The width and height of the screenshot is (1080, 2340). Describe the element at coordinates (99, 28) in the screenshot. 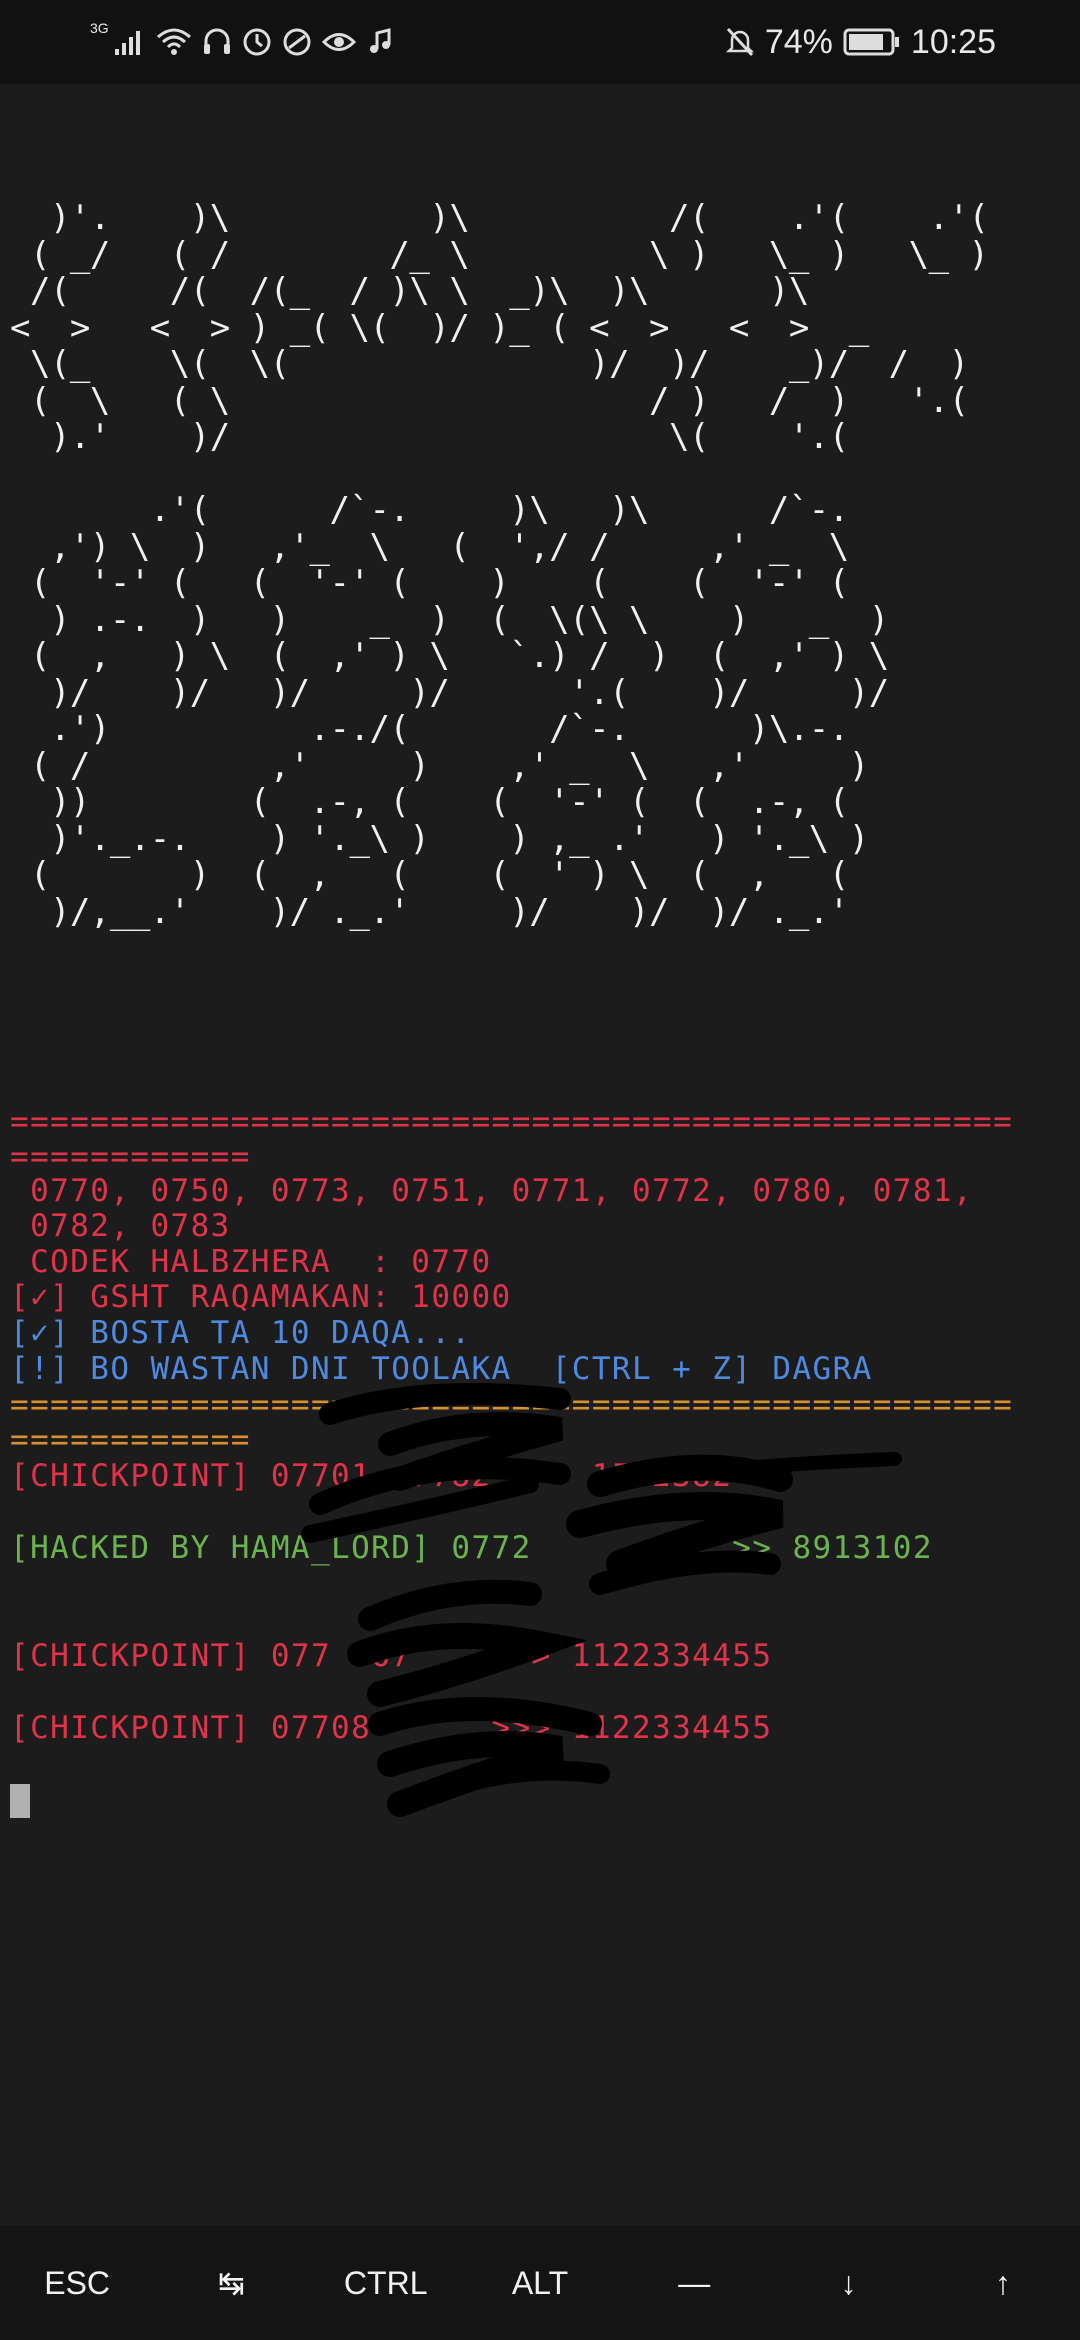

I see `network-type: 3G` at that location.